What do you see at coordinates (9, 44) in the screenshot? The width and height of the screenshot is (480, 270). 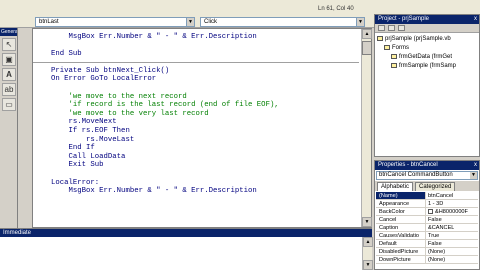 I see `pointer-icon: ↖` at bounding box center [9, 44].